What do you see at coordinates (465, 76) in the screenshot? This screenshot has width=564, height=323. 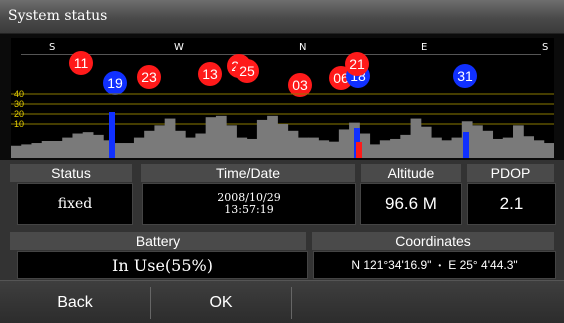 I see `satellite-31: 31` at bounding box center [465, 76].